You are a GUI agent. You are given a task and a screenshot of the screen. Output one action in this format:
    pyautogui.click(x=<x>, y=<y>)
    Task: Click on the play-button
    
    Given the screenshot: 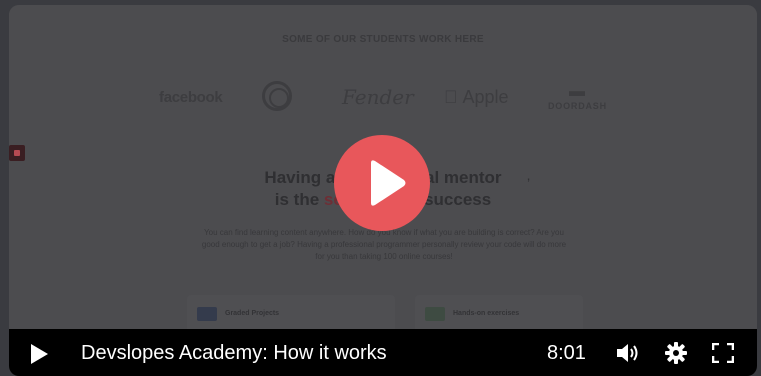 What is the action you would take?
    pyautogui.click(x=39, y=354)
    